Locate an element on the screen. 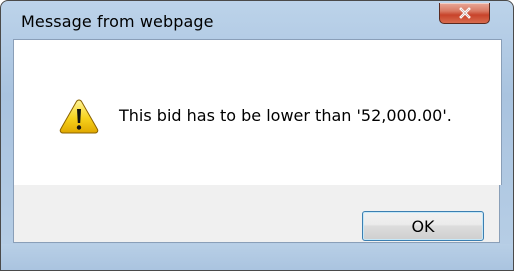 The width and height of the screenshot is (514, 271). ok-button: OK is located at coordinates (423, 226).